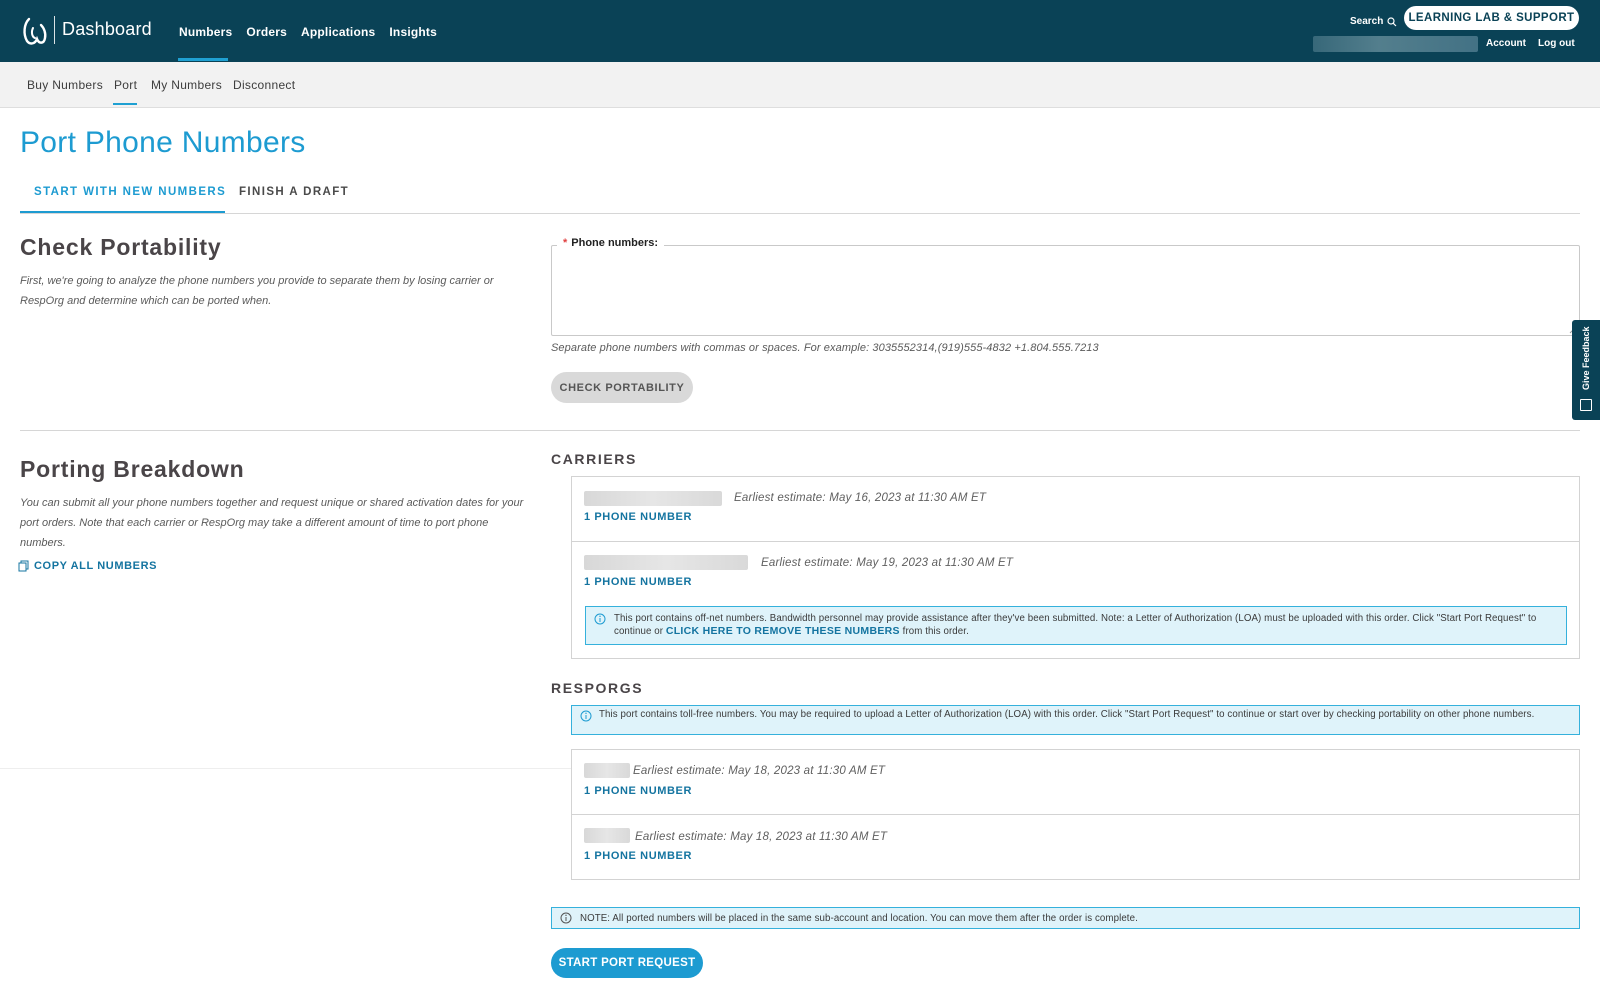 This screenshot has height=984, width=1600. What do you see at coordinates (1586, 358) in the screenshot?
I see `give-feedback-label: Give Feedback` at bounding box center [1586, 358].